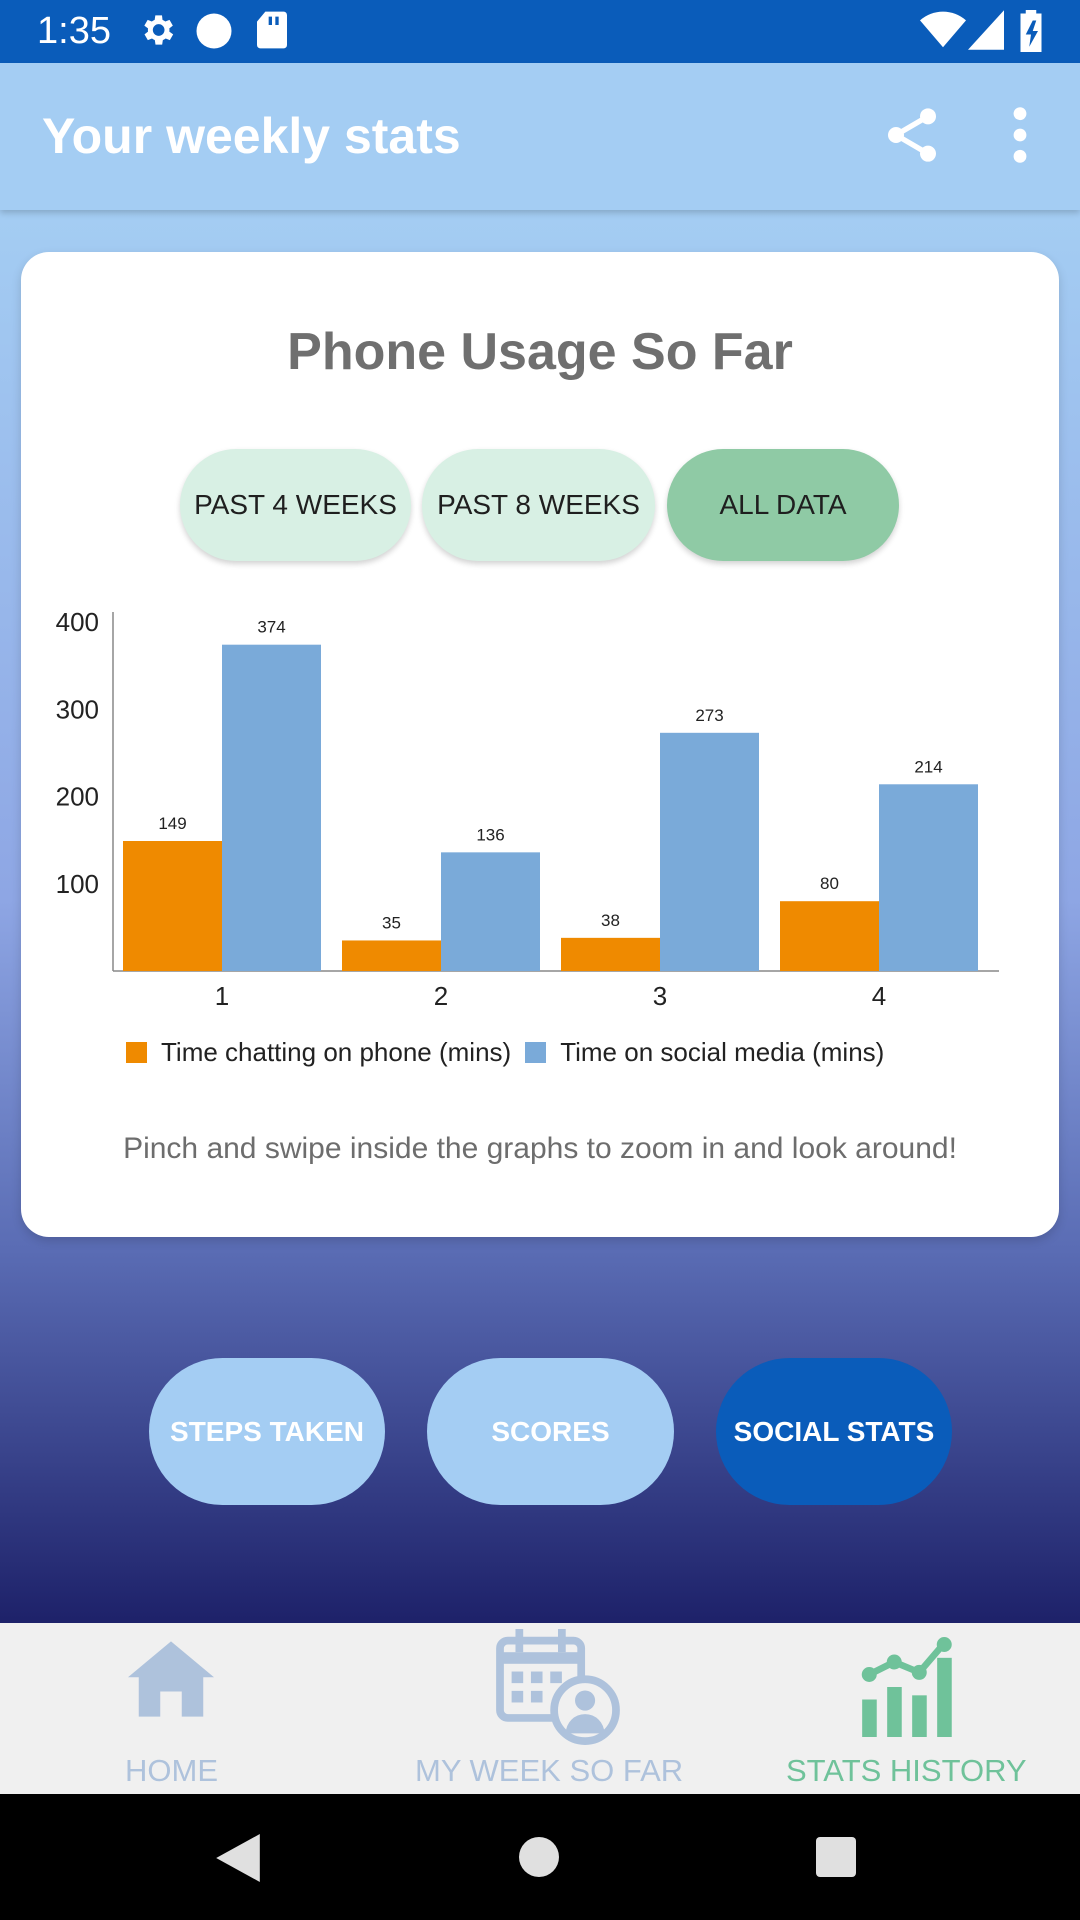 The width and height of the screenshot is (1080, 1920). Describe the element at coordinates (336, 1051) in the screenshot. I see `legend-label-chatting: Time chatting on phone (mins)` at that location.